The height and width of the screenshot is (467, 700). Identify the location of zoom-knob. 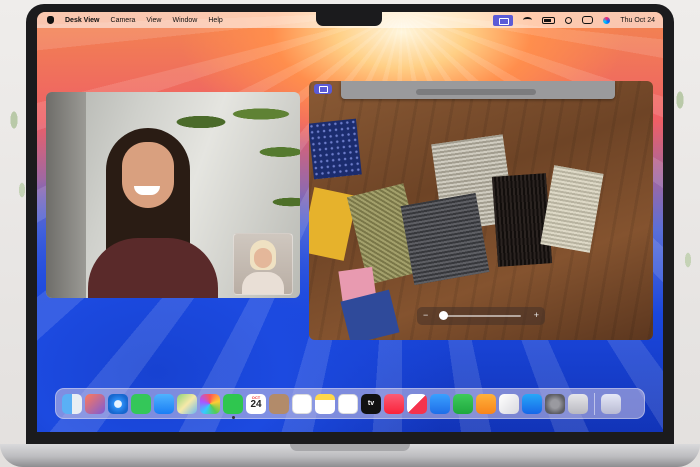
(443, 315).